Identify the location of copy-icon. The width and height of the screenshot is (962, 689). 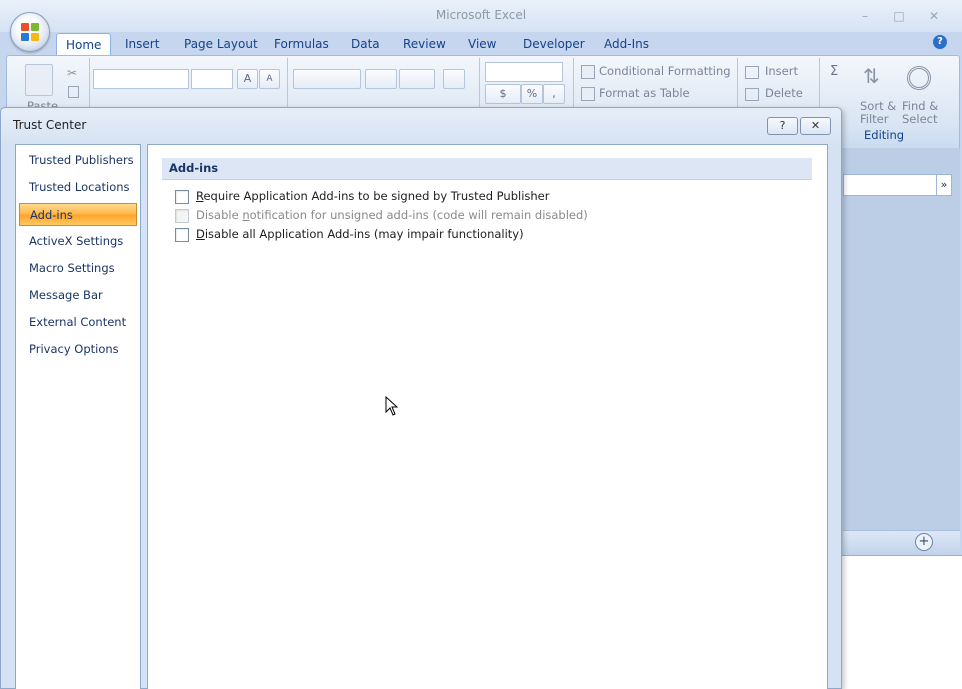
(73, 92).